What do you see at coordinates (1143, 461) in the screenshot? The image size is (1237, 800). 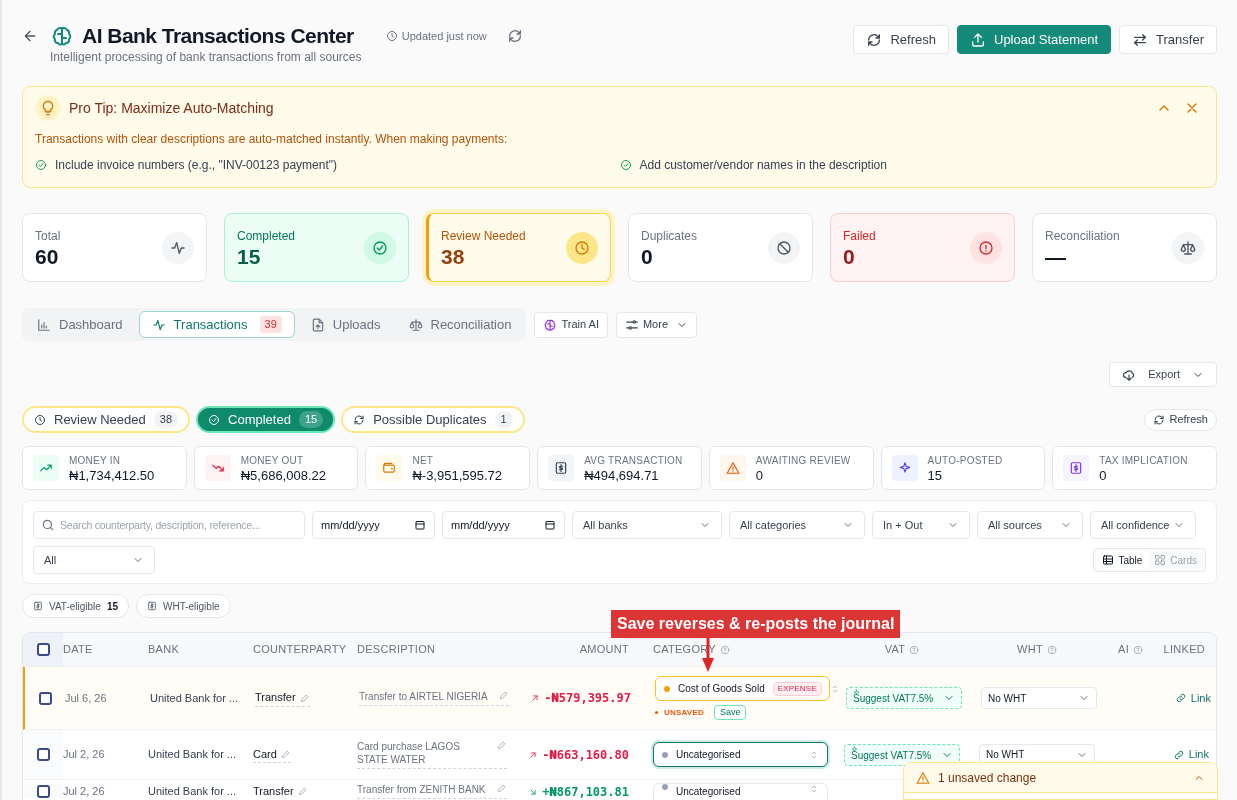 I see `metric-label: TAX IMPLICATION` at bounding box center [1143, 461].